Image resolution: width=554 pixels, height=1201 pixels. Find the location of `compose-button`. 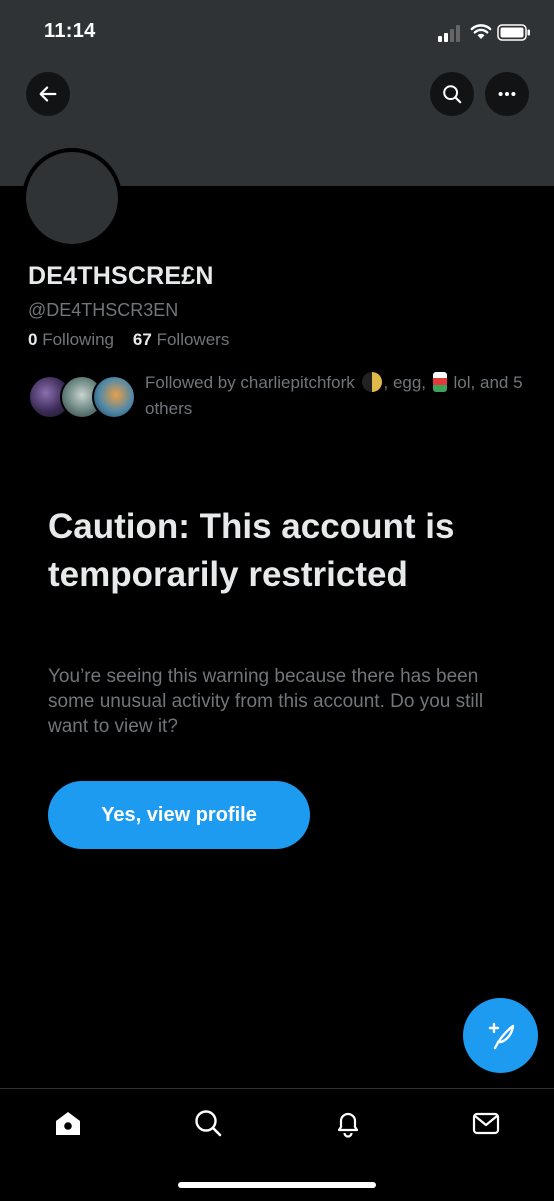

compose-button is located at coordinates (500, 1035).